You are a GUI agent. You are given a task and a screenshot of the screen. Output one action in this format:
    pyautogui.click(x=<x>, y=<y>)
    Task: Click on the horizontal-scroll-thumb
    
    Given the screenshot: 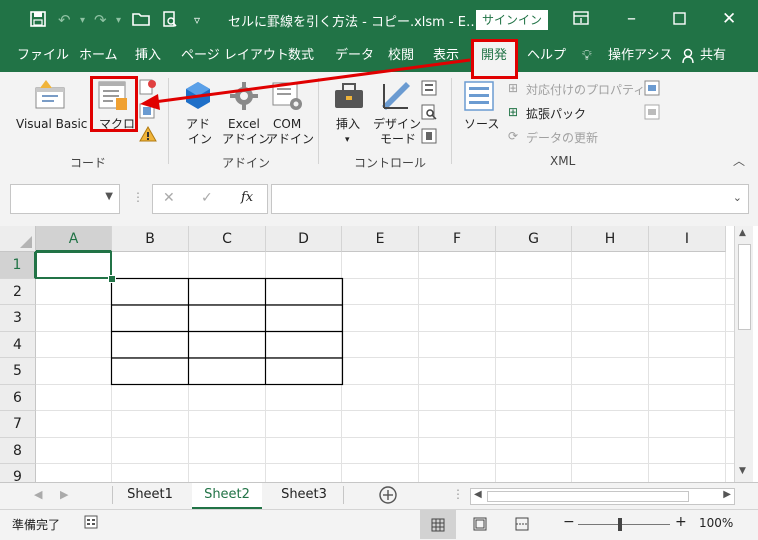 What is the action you would take?
    pyautogui.click(x=588, y=496)
    